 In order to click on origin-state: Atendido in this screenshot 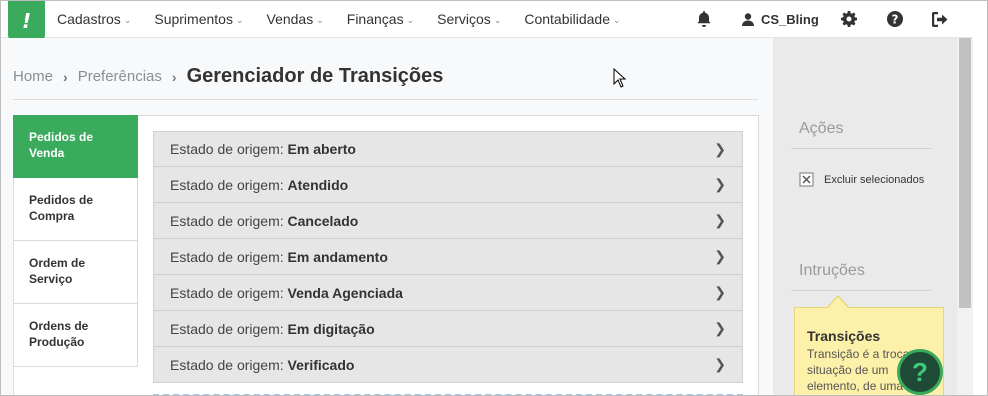, I will do `click(318, 184)`.